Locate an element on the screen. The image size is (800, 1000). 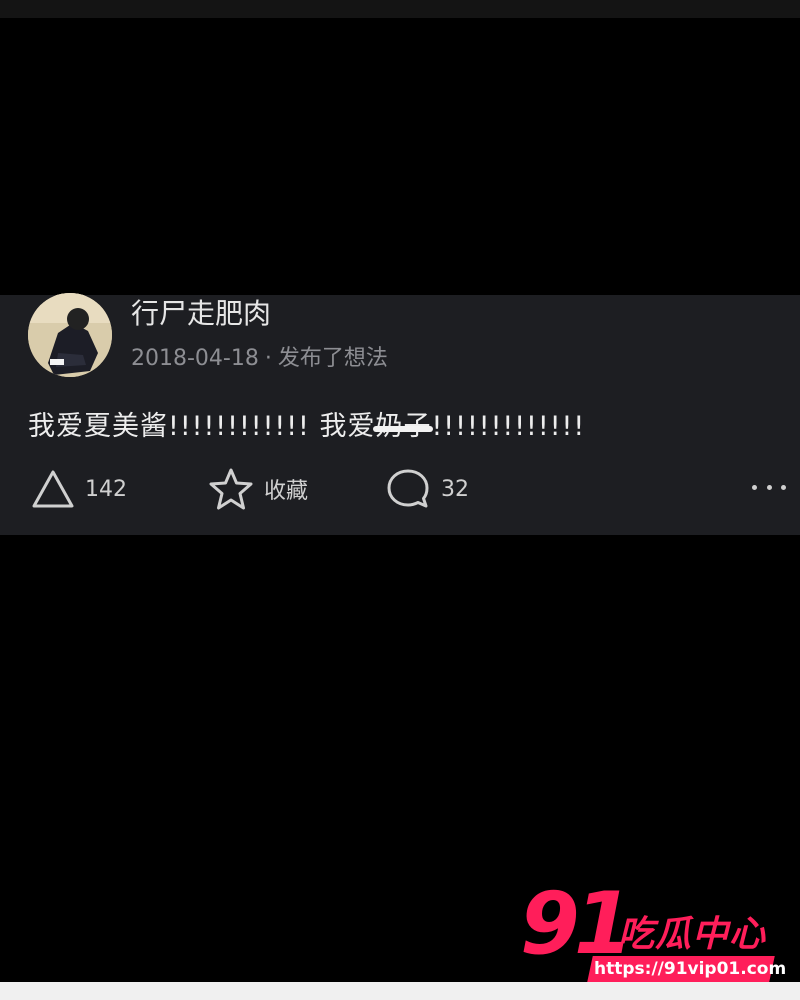
like-button: 142 is located at coordinates (79, 489).